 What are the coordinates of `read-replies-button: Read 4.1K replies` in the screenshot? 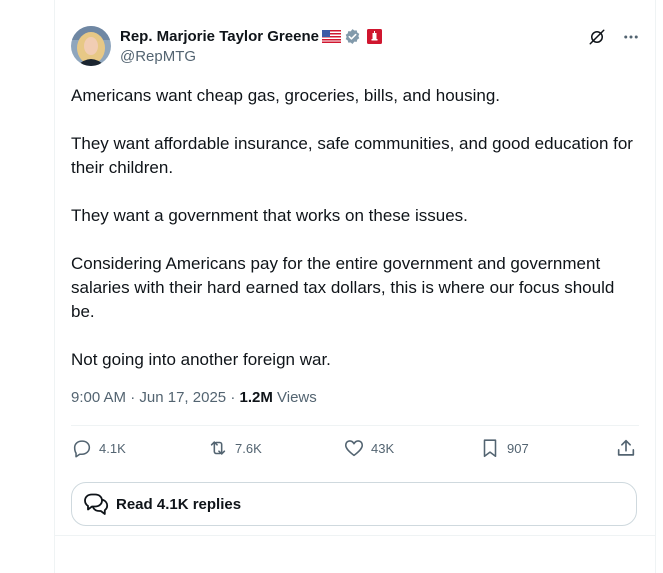 It's located at (354, 504).